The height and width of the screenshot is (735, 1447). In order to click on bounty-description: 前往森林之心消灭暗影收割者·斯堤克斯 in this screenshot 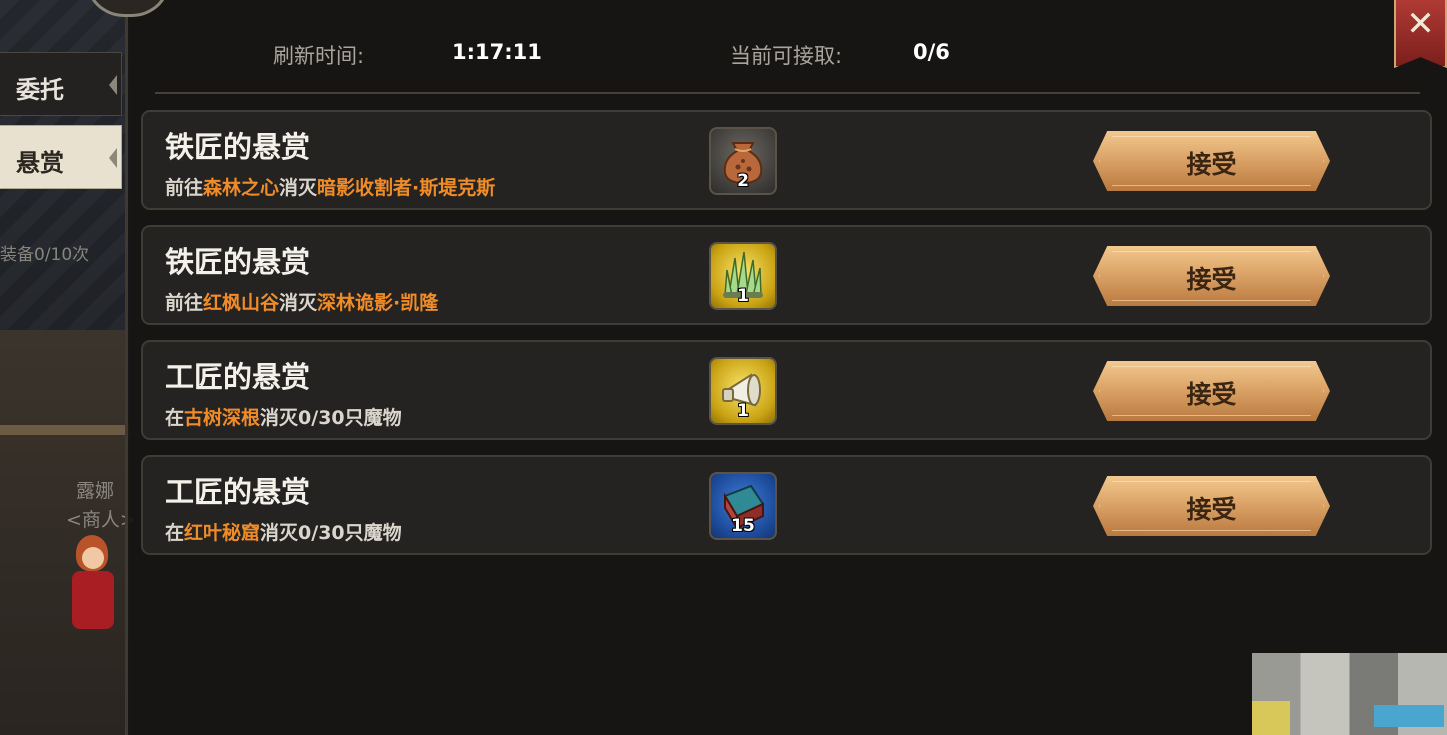, I will do `click(330, 188)`.